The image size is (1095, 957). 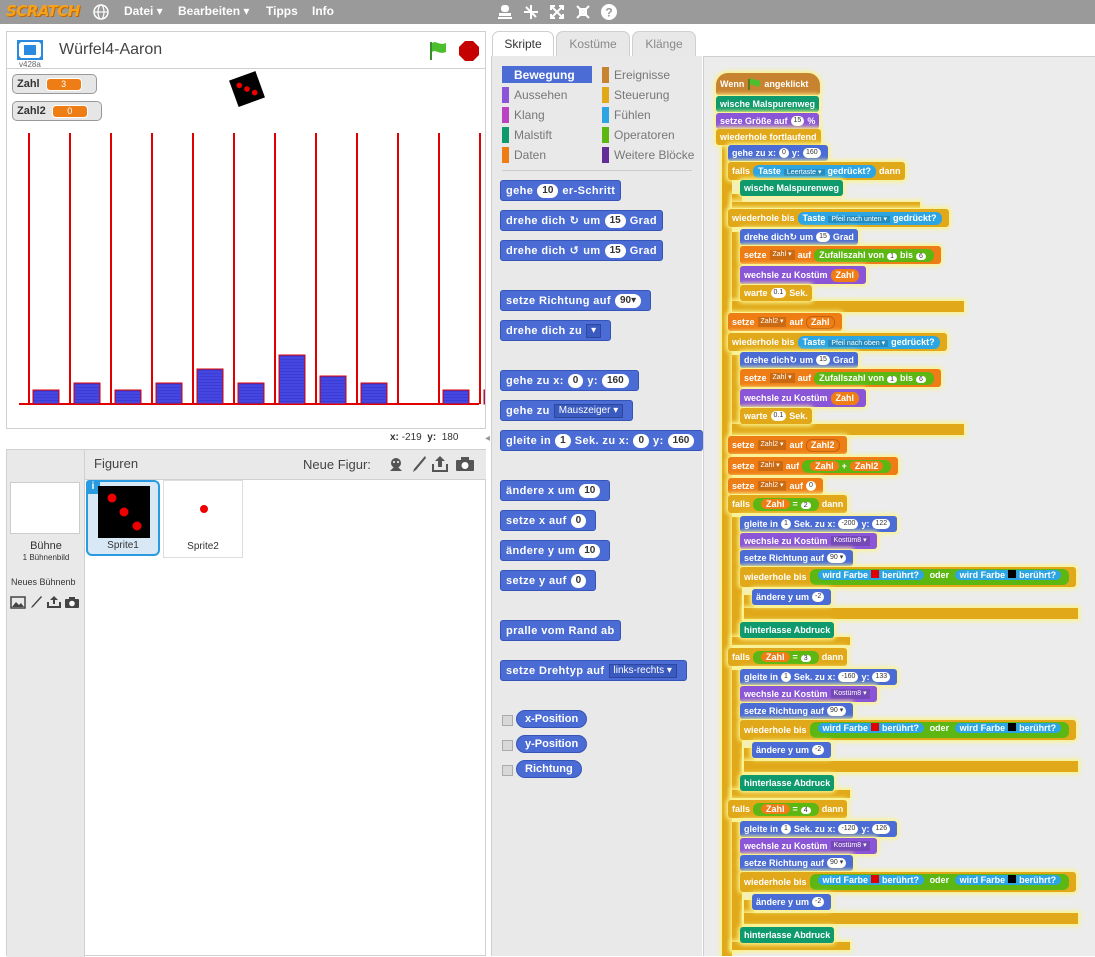 I want to click on checkbox-y-position, so click(x=507, y=745).